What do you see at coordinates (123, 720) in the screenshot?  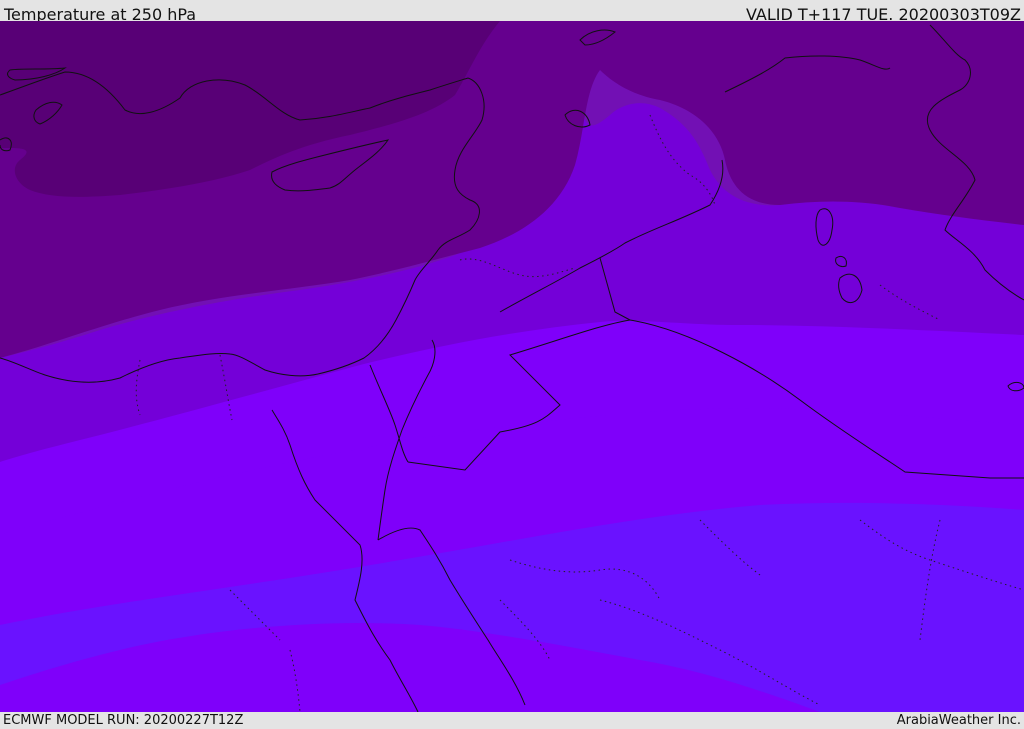 I see `model-run-label: ECMWF MODEL RUN: 20200227T12Z` at bounding box center [123, 720].